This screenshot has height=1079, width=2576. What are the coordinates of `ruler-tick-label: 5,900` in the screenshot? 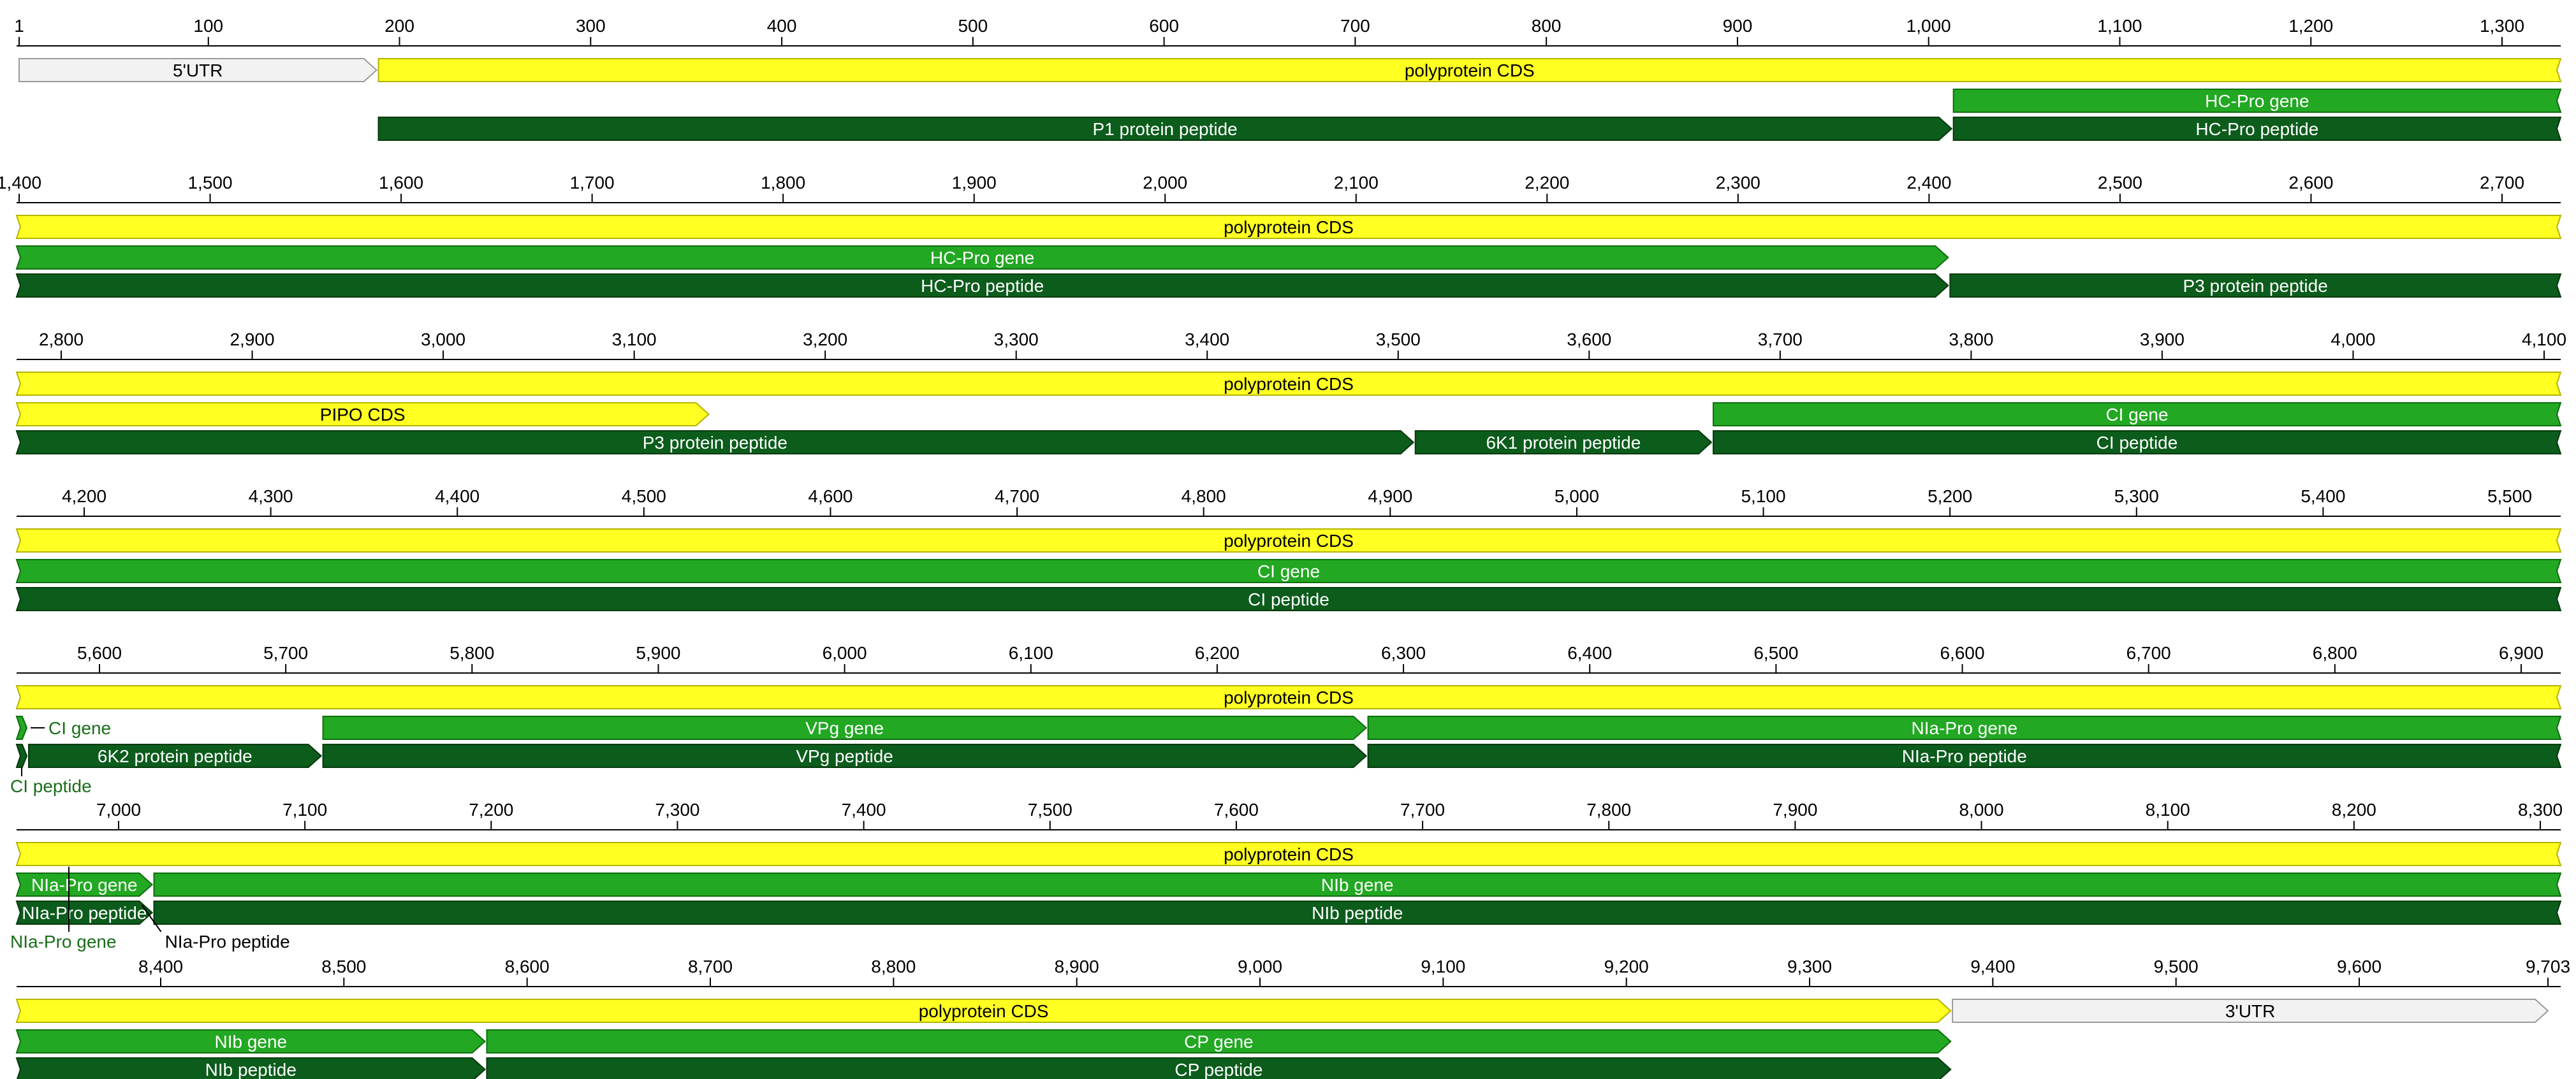 It's located at (658, 653).